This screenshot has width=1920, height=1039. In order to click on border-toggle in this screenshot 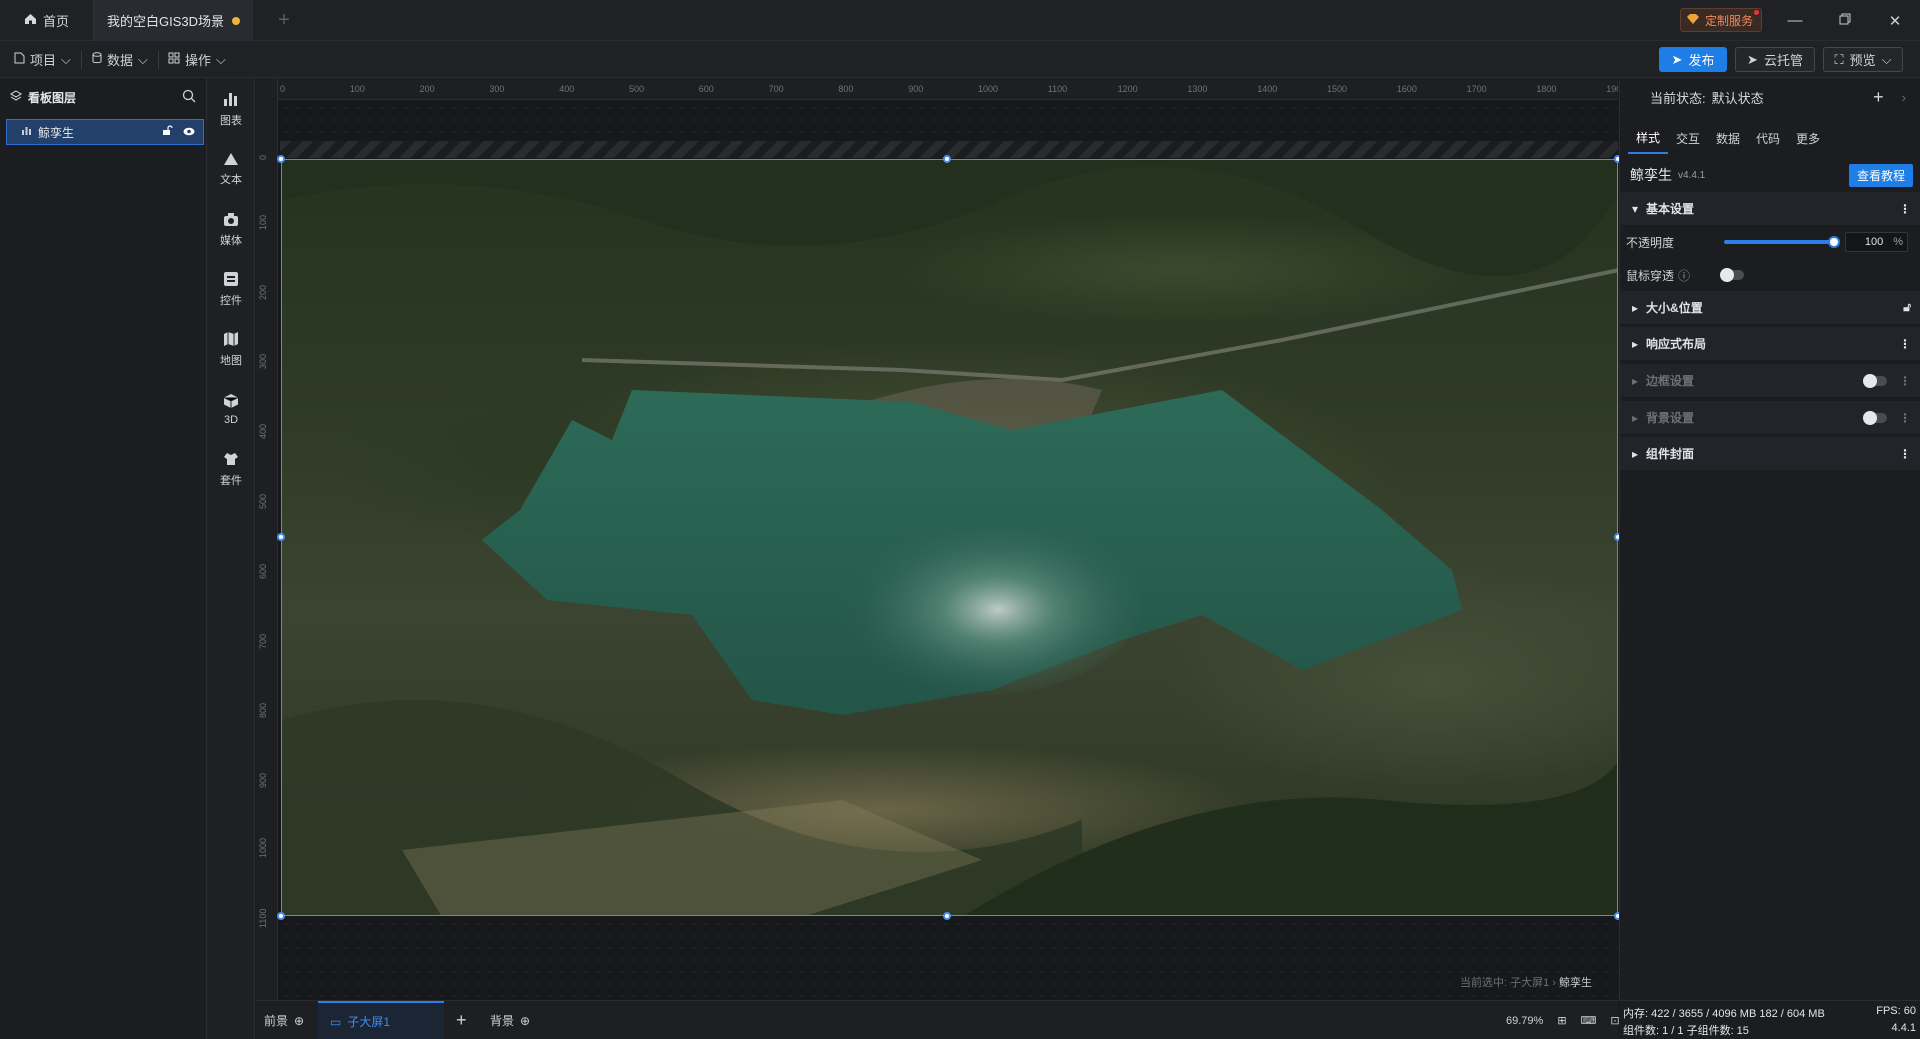, I will do `click(1875, 380)`.